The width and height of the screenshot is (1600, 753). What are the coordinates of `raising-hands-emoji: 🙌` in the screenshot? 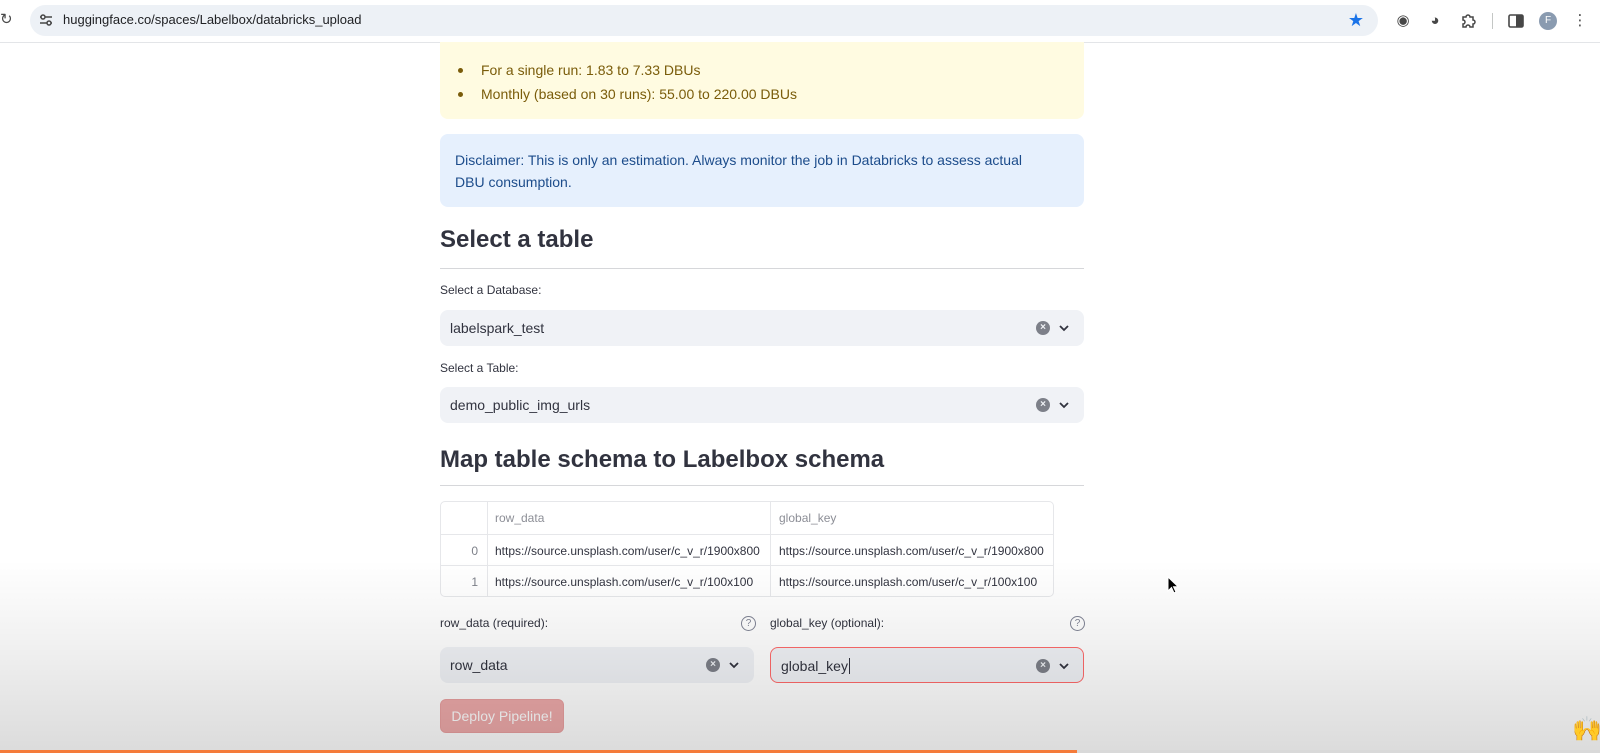 It's located at (1586, 729).